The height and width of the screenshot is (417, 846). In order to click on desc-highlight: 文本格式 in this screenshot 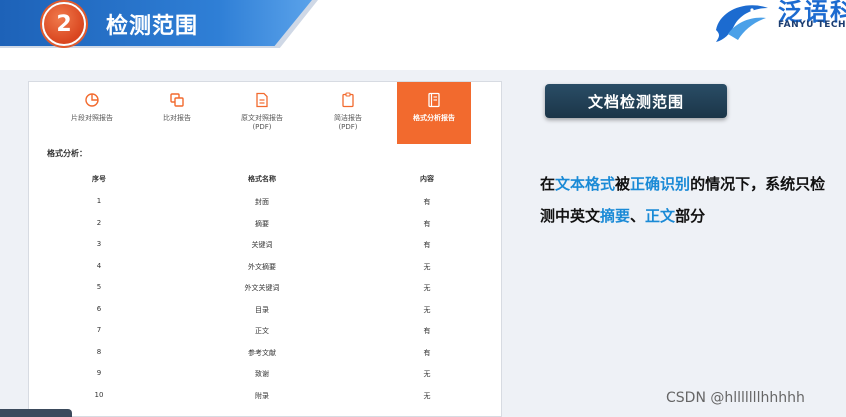, I will do `click(585, 184)`.